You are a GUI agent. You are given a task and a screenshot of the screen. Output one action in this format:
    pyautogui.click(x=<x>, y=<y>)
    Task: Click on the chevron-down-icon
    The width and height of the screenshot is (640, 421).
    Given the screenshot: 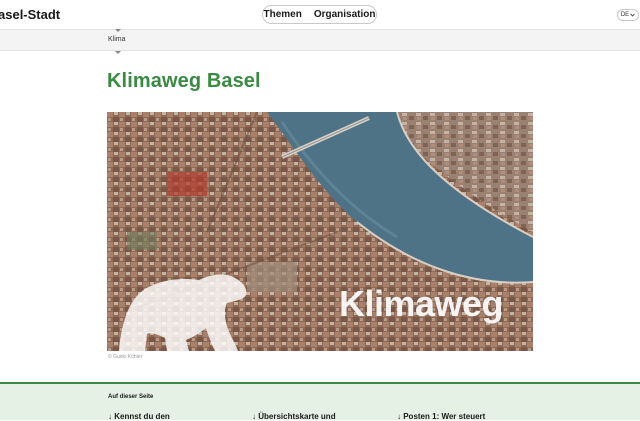 What is the action you would take?
    pyautogui.click(x=632, y=15)
    